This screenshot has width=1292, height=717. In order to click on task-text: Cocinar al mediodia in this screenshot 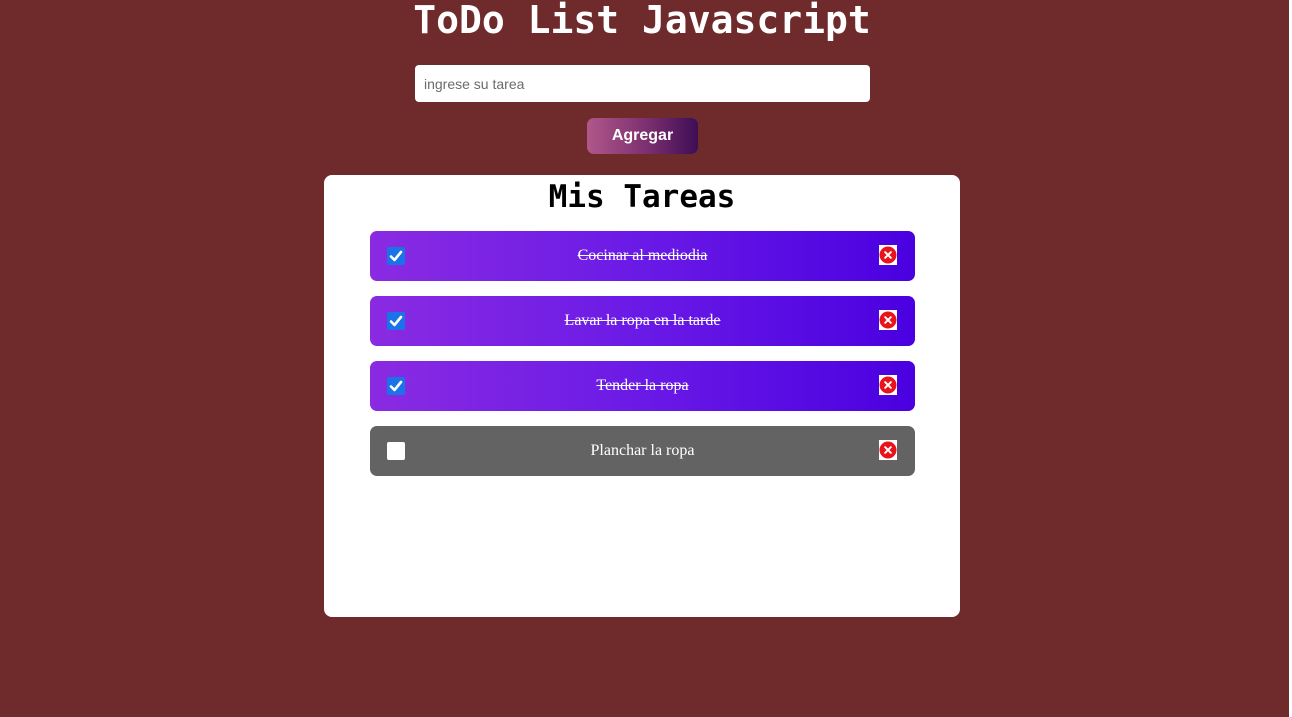, I will do `click(642, 255)`.